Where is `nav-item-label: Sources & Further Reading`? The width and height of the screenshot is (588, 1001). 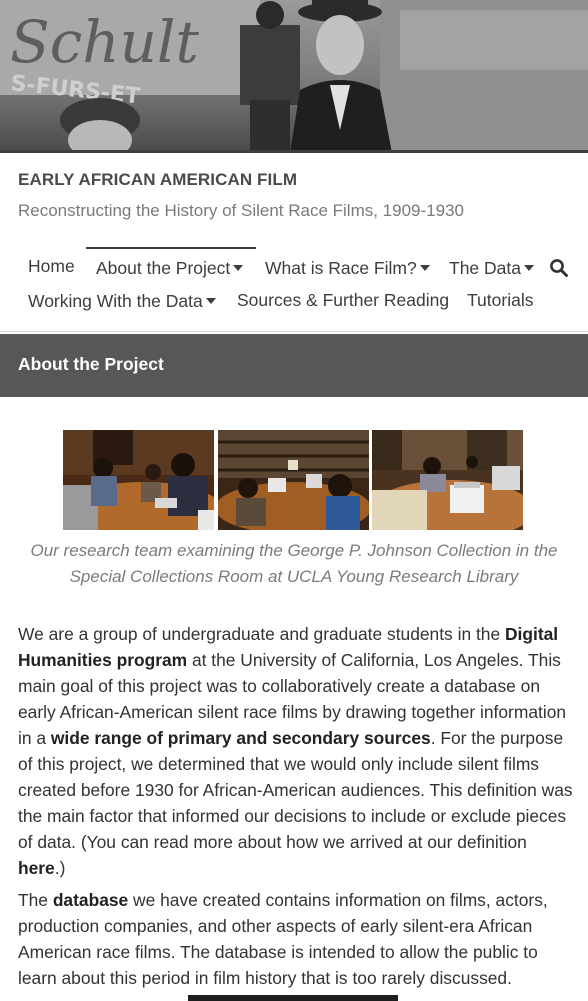 nav-item-label: Sources & Further Reading is located at coordinates (343, 300).